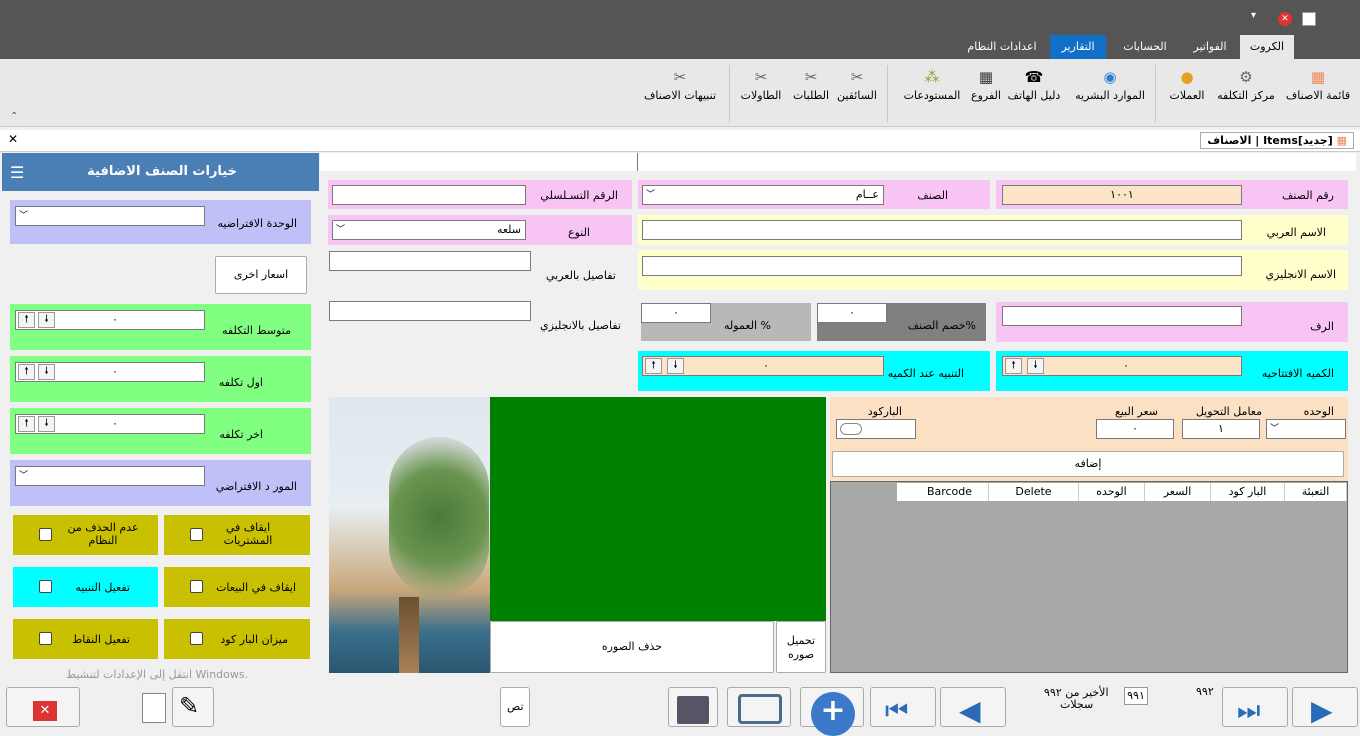  What do you see at coordinates (932, 92) in the screenshot?
I see `ribbon-warehouses: ⁂ المستودعات` at bounding box center [932, 92].